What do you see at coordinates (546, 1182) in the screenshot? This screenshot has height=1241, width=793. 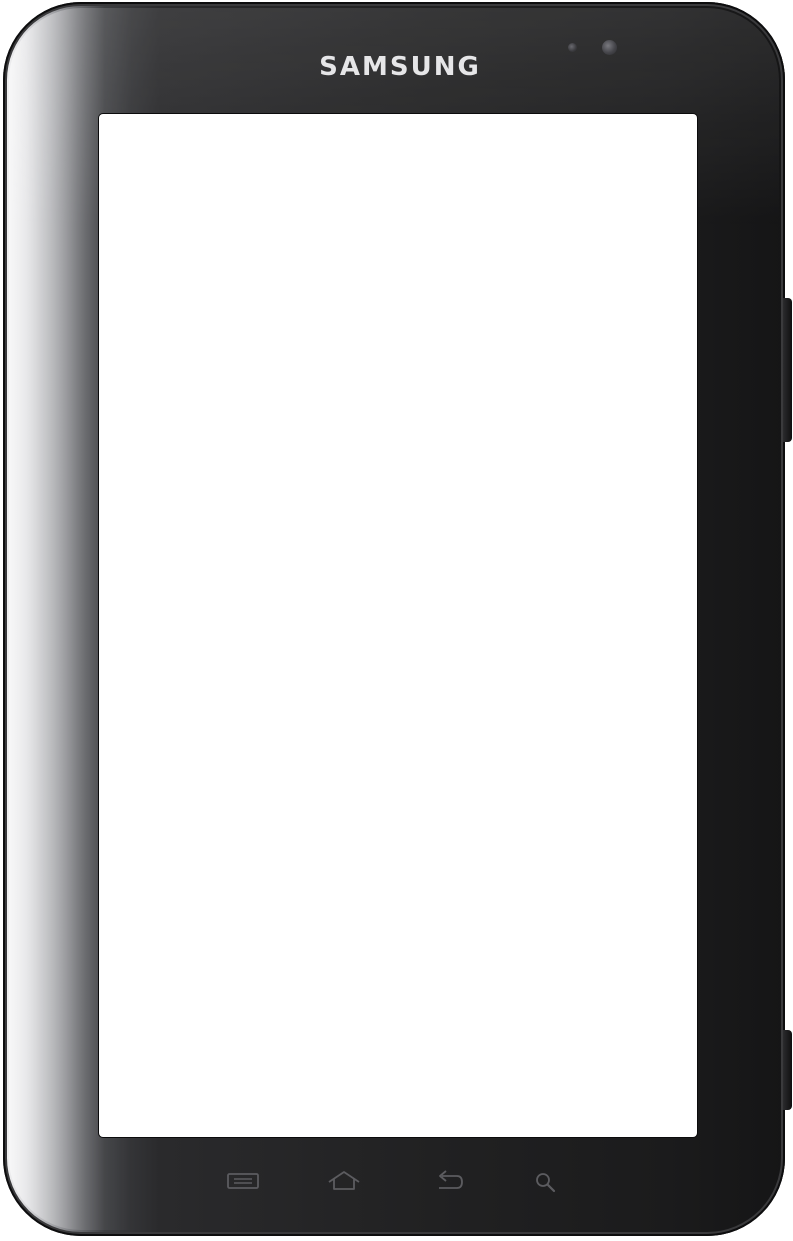 I see `search-icon` at bounding box center [546, 1182].